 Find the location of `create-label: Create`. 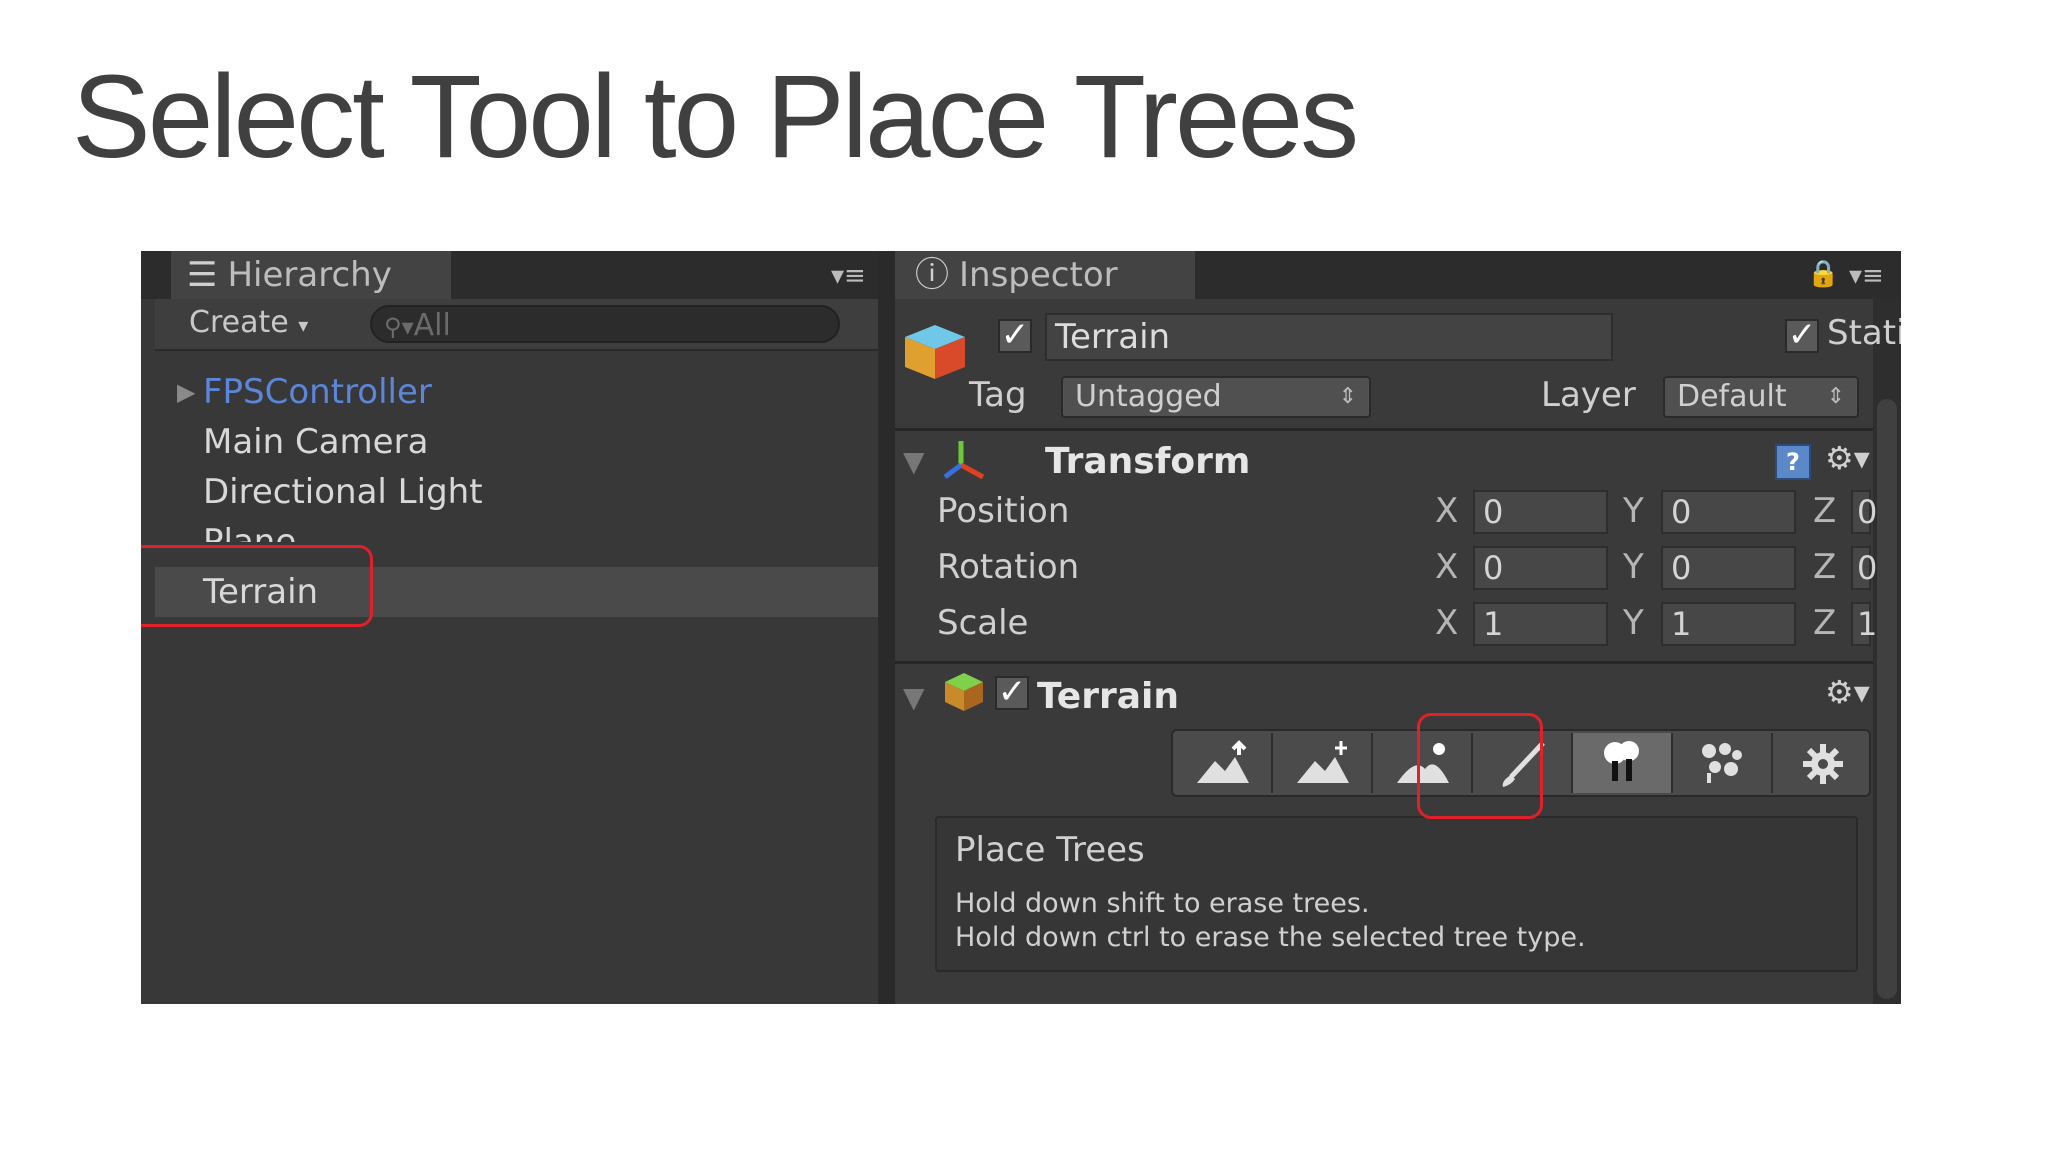

create-label: Create is located at coordinates (239, 322).